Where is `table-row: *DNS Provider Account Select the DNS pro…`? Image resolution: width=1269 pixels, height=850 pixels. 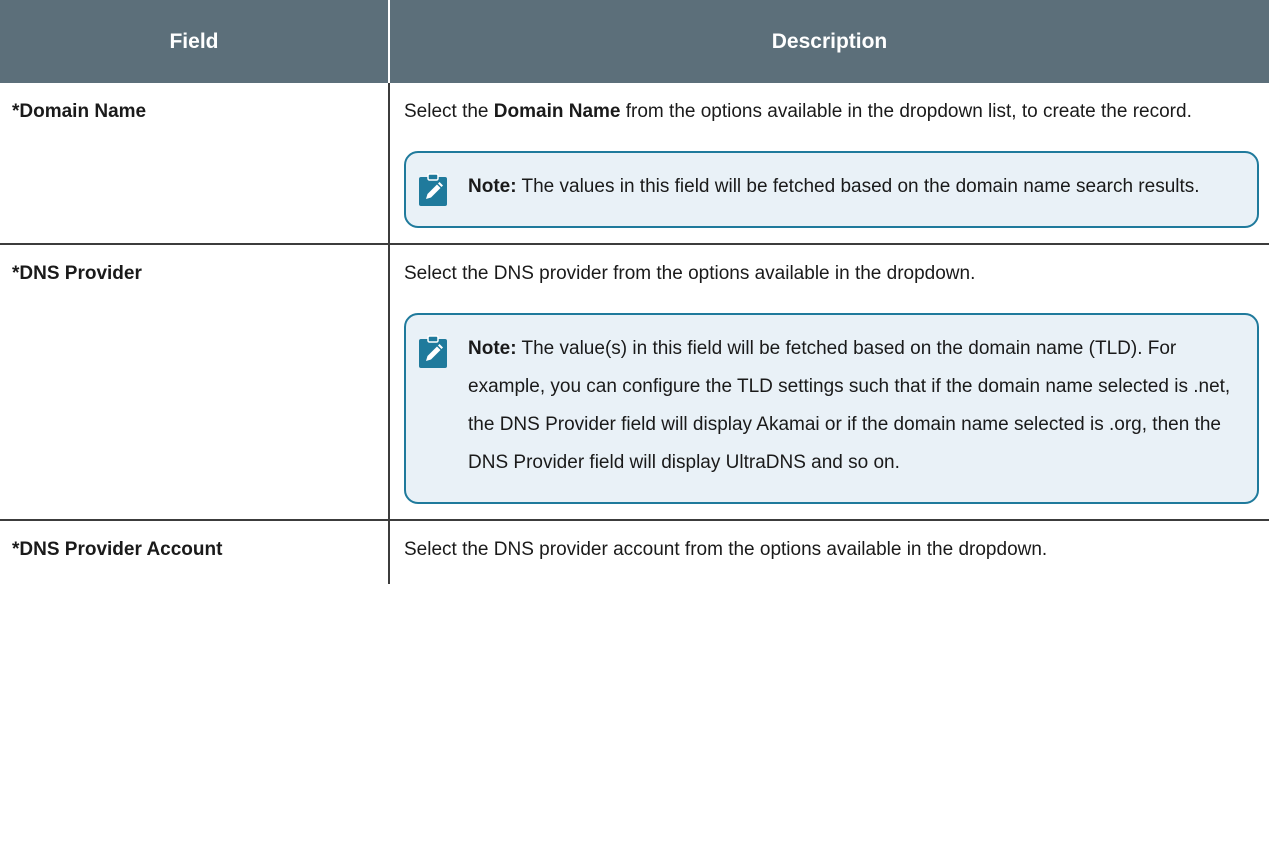
table-row: *DNS Provider Account Select the DNS pro… is located at coordinates (634, 552).